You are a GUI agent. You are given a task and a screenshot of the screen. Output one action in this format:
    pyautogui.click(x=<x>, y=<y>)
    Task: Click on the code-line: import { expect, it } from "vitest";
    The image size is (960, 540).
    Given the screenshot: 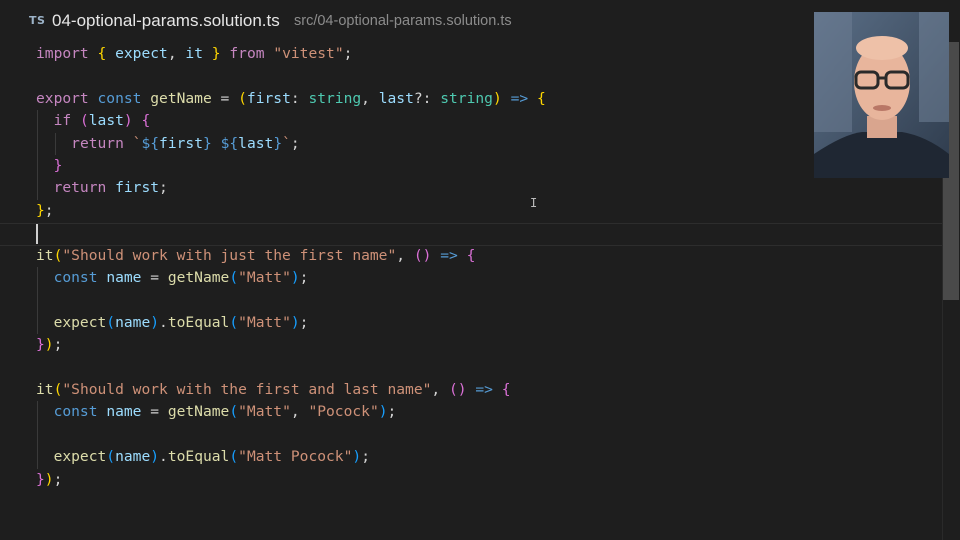 What is the action you would take?
    pyautogui.click(x=194, y=54)
    